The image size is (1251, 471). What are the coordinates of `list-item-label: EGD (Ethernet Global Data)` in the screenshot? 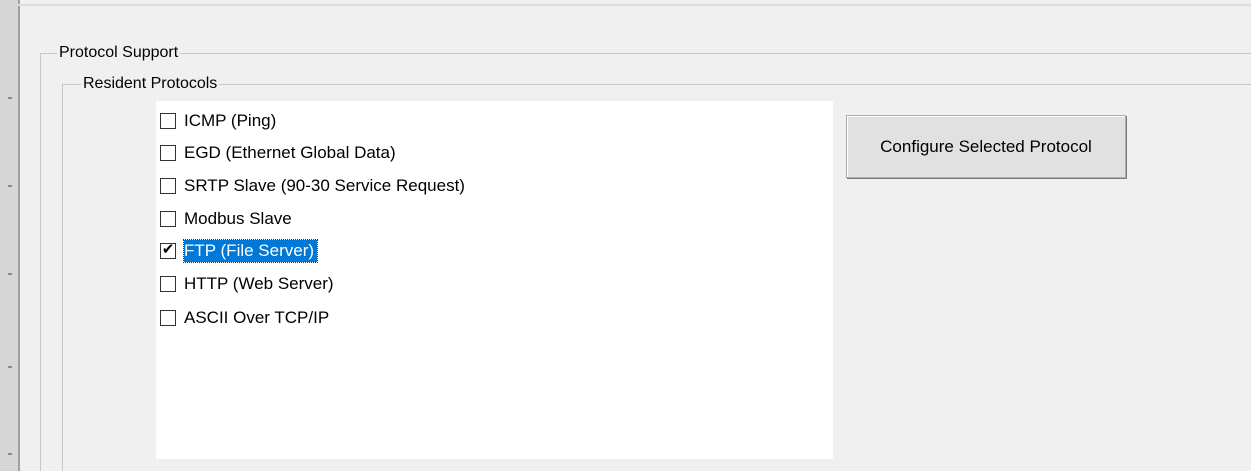 It's located at (290, 152).